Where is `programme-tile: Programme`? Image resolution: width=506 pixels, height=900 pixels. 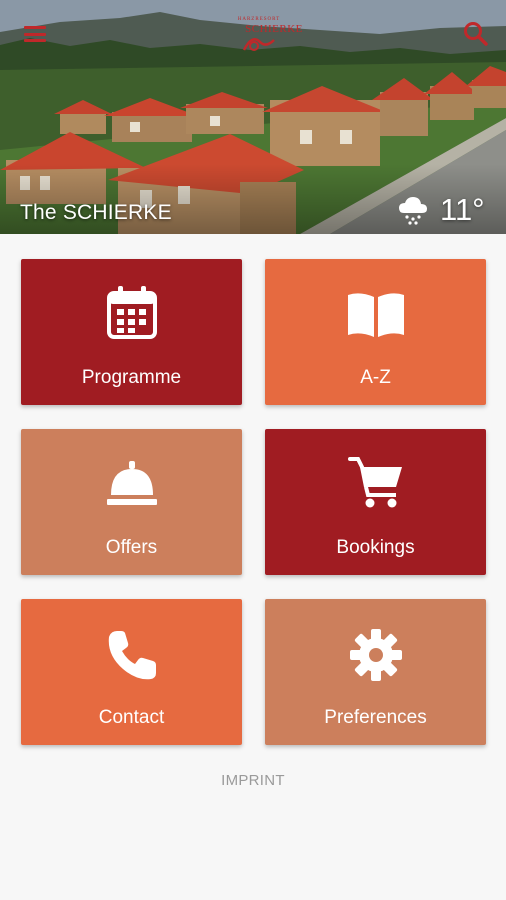
programme-tile: Programme is located at coordinates (131, 332).